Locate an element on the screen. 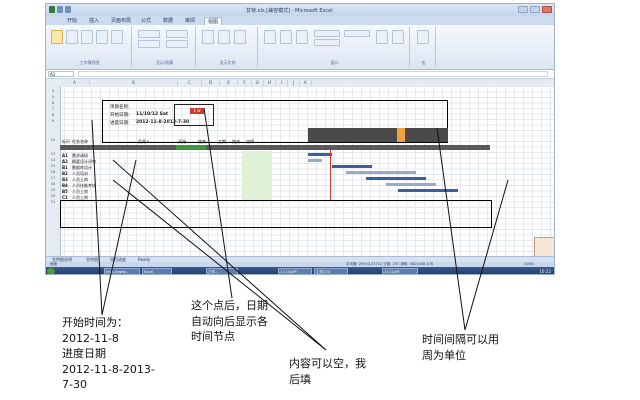 This screenshot has width=640, height=400. ribbon: 工作簿视图 显示/隐藏 显示比例 窗口 宏 is located at coordinates (300, 47).